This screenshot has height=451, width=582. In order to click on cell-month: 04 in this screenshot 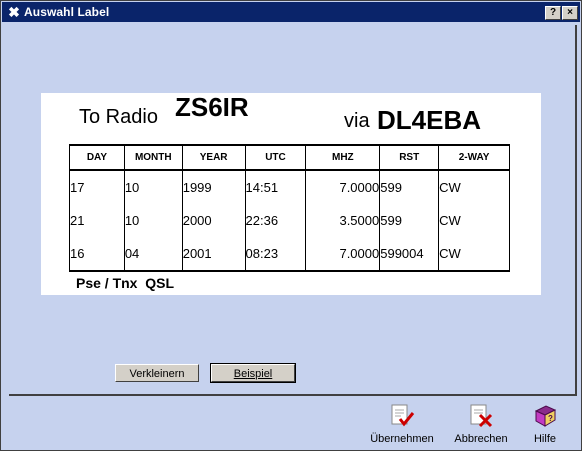, I will do `click(153, 254)`.